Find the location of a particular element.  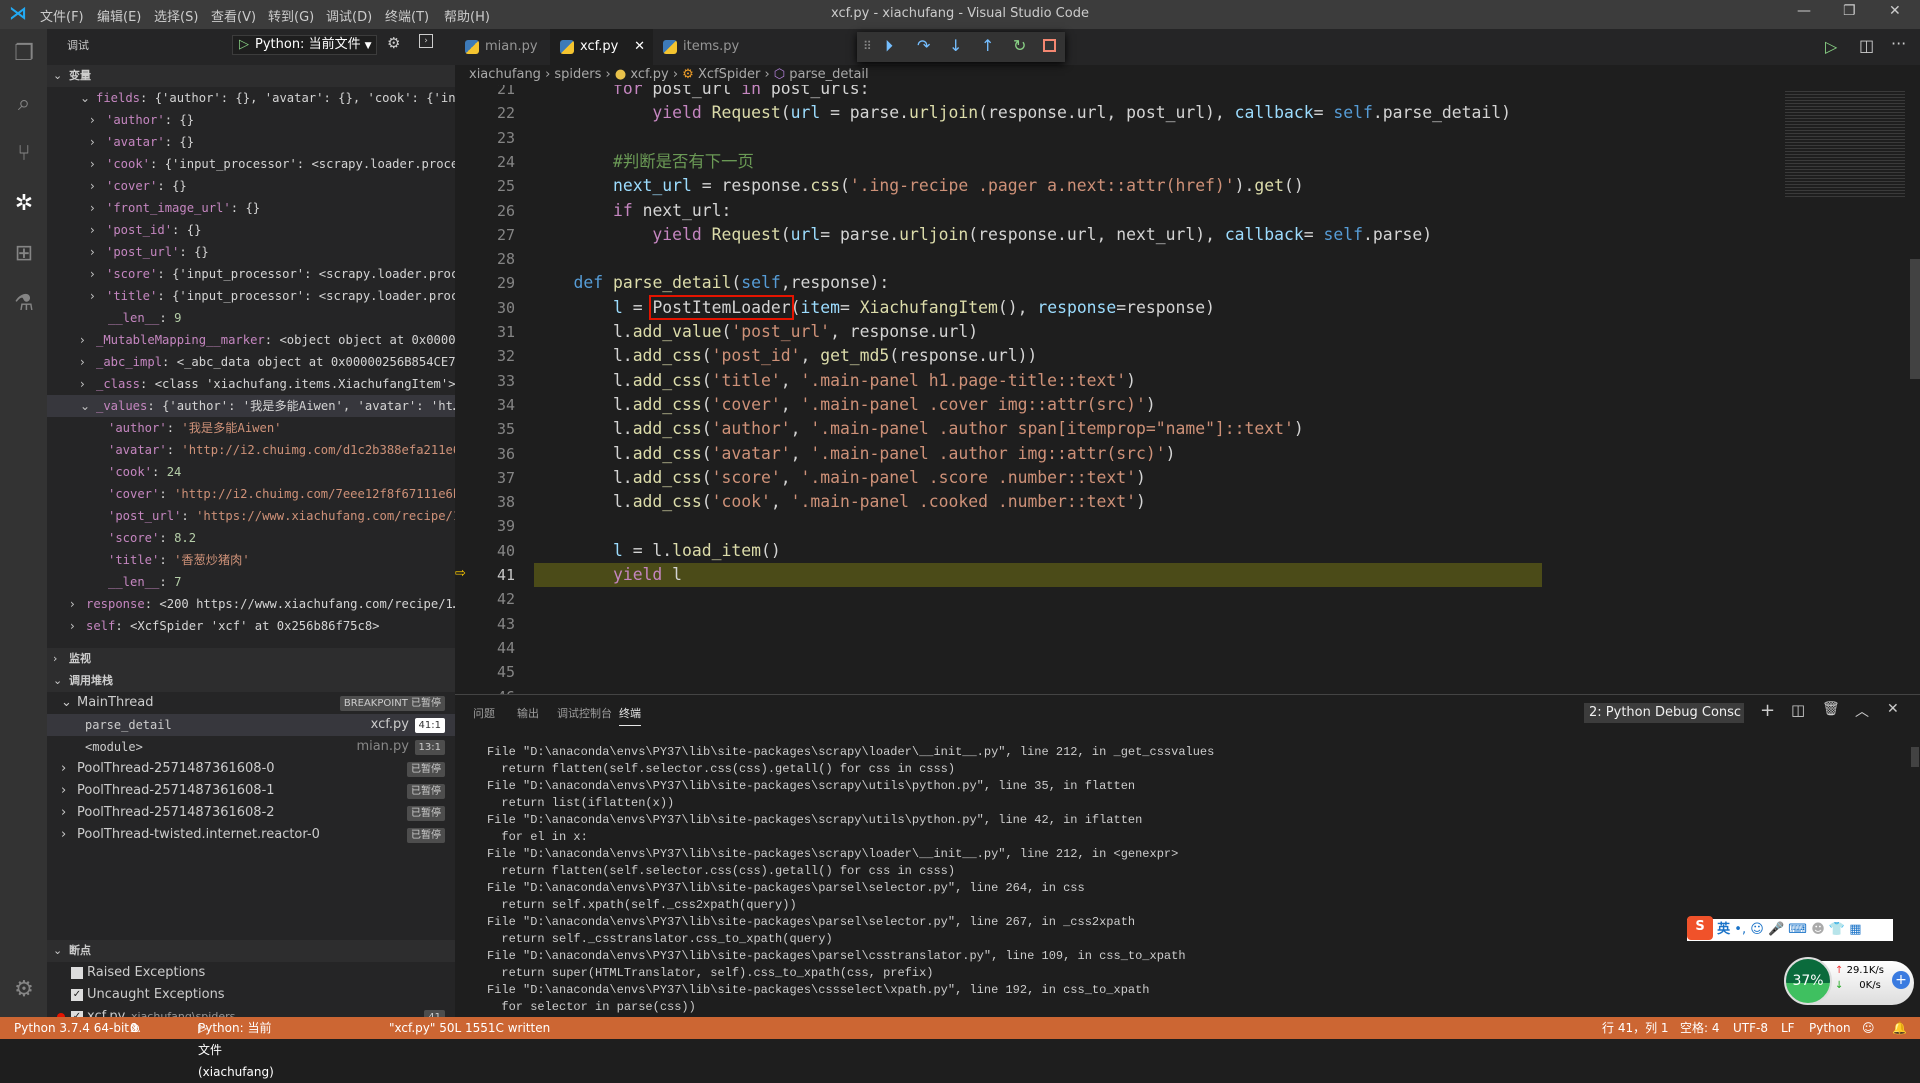

search-icon: ⌕ is located at coordinates (24, 104).